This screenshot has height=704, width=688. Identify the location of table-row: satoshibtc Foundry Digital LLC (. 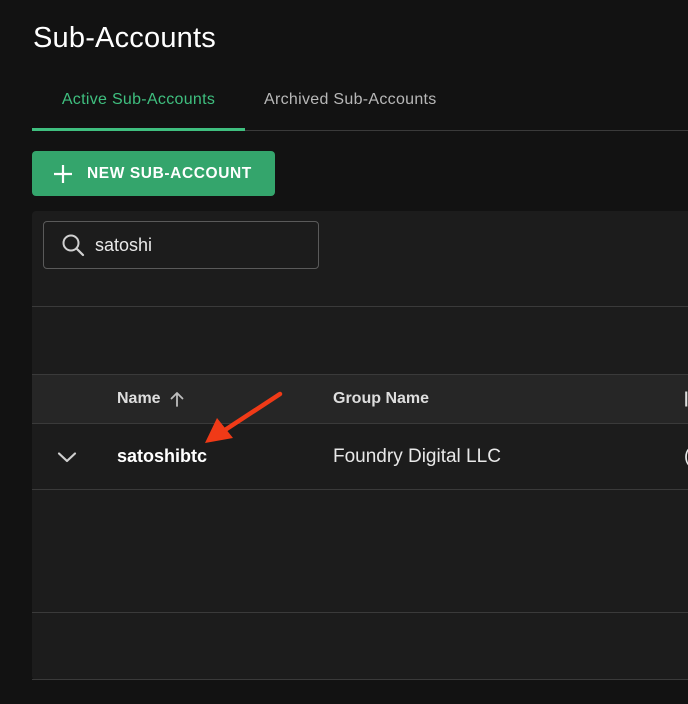
(360, 457).